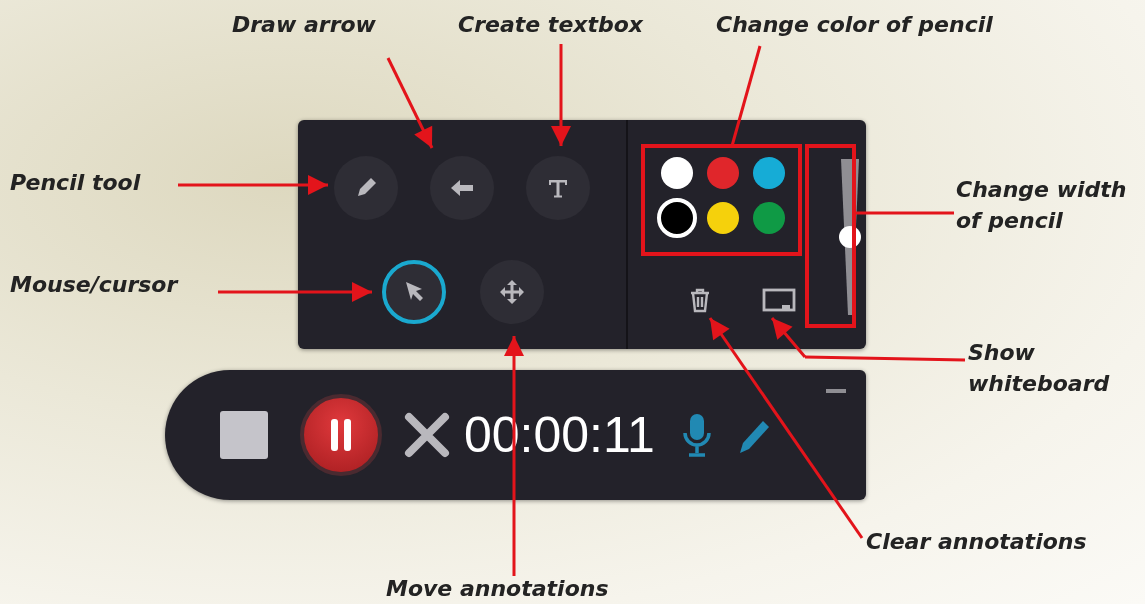 This screenshot has height=604, width=1145. I want to click on whiteboard-icon, so click(779, 300).